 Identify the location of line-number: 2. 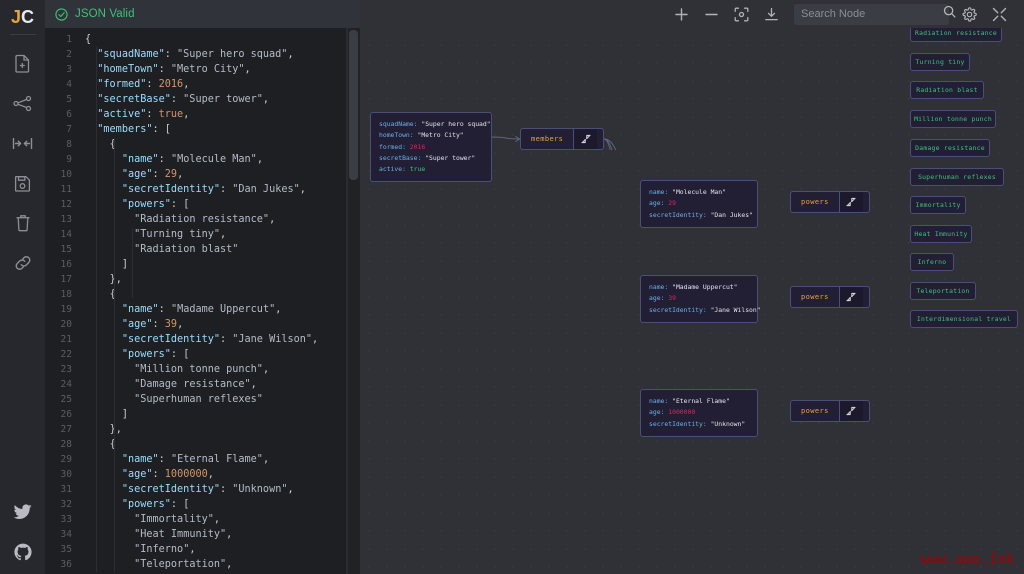
(69, 54).